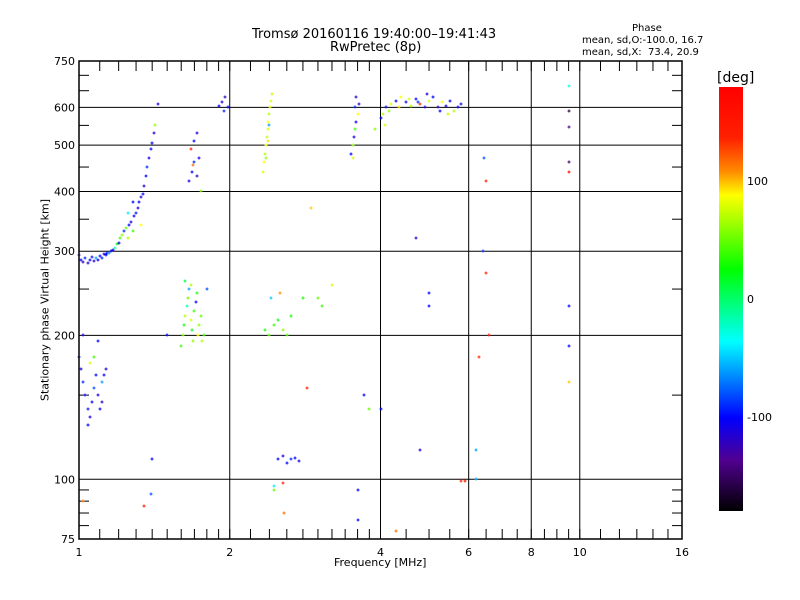  Describe the element at coordinates (64, 191) in the screenshot. I see `y-tick-label: 400` at that location.